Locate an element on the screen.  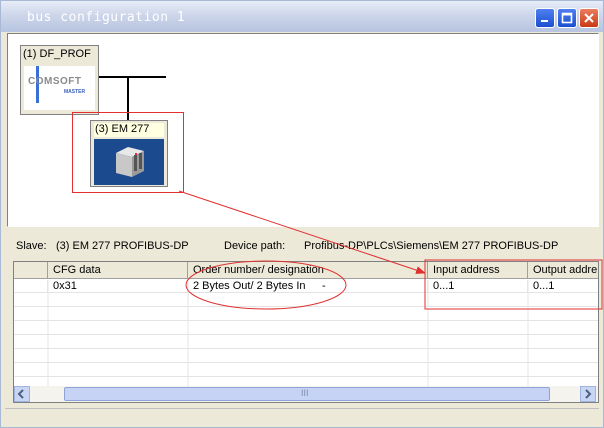
maximize-icon is located at coordinates (567, 18).